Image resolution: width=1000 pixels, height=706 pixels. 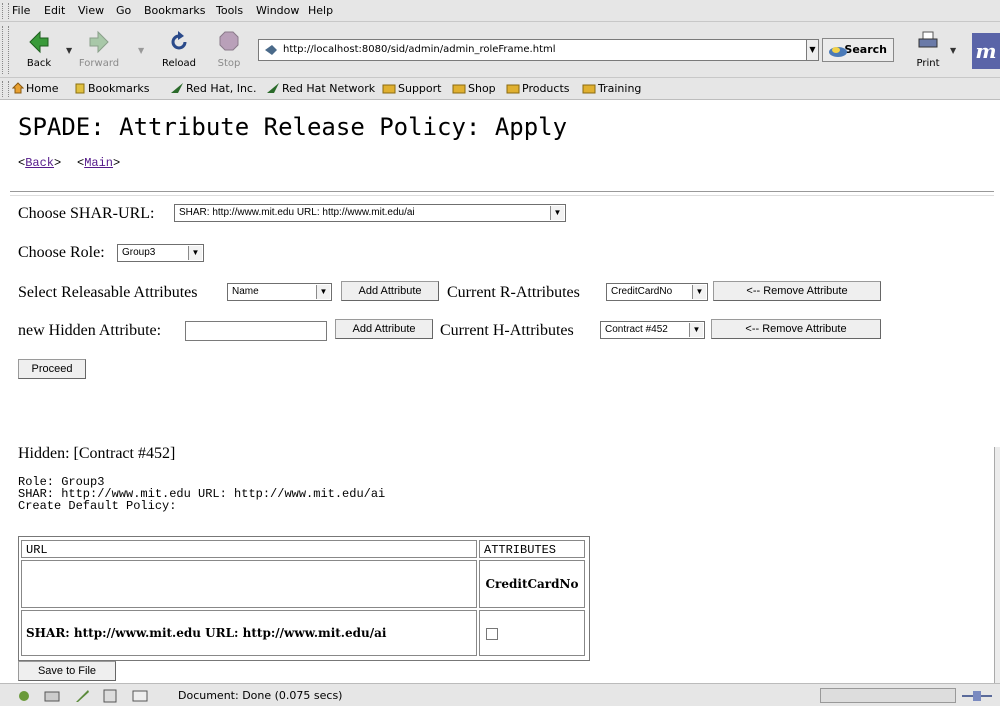 What do you see at coordinates (273, 88) in the screenshot?
I see `redhat-network-link-icon` at bounding box center [273, 88].